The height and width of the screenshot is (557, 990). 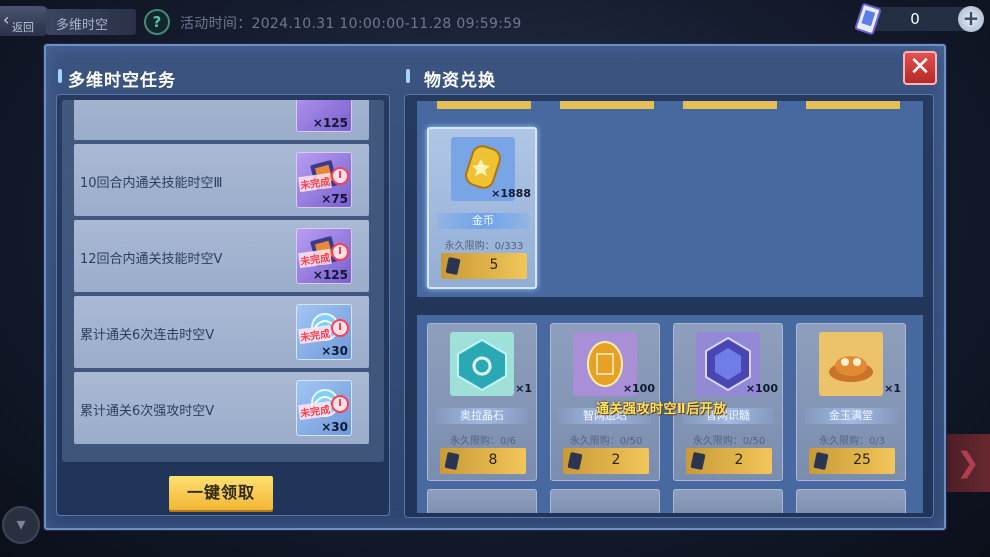 What do you see at coordinates (147, 335) in the screenshot?
I see `task-name: 累计通关6次连击时空Ⅴ` at bounding box center [147, 335].